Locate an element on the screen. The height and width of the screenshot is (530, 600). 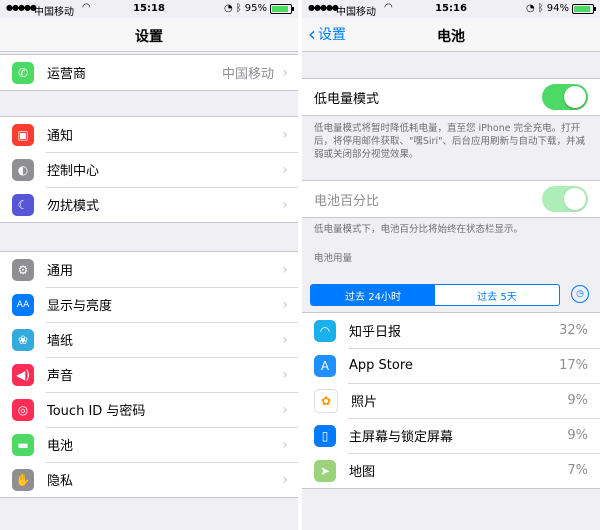
status-bar: ●●●●● 中国移动 ◠ 15:16 ◔ ᛒ 94% is located at coordinates (451, 9).